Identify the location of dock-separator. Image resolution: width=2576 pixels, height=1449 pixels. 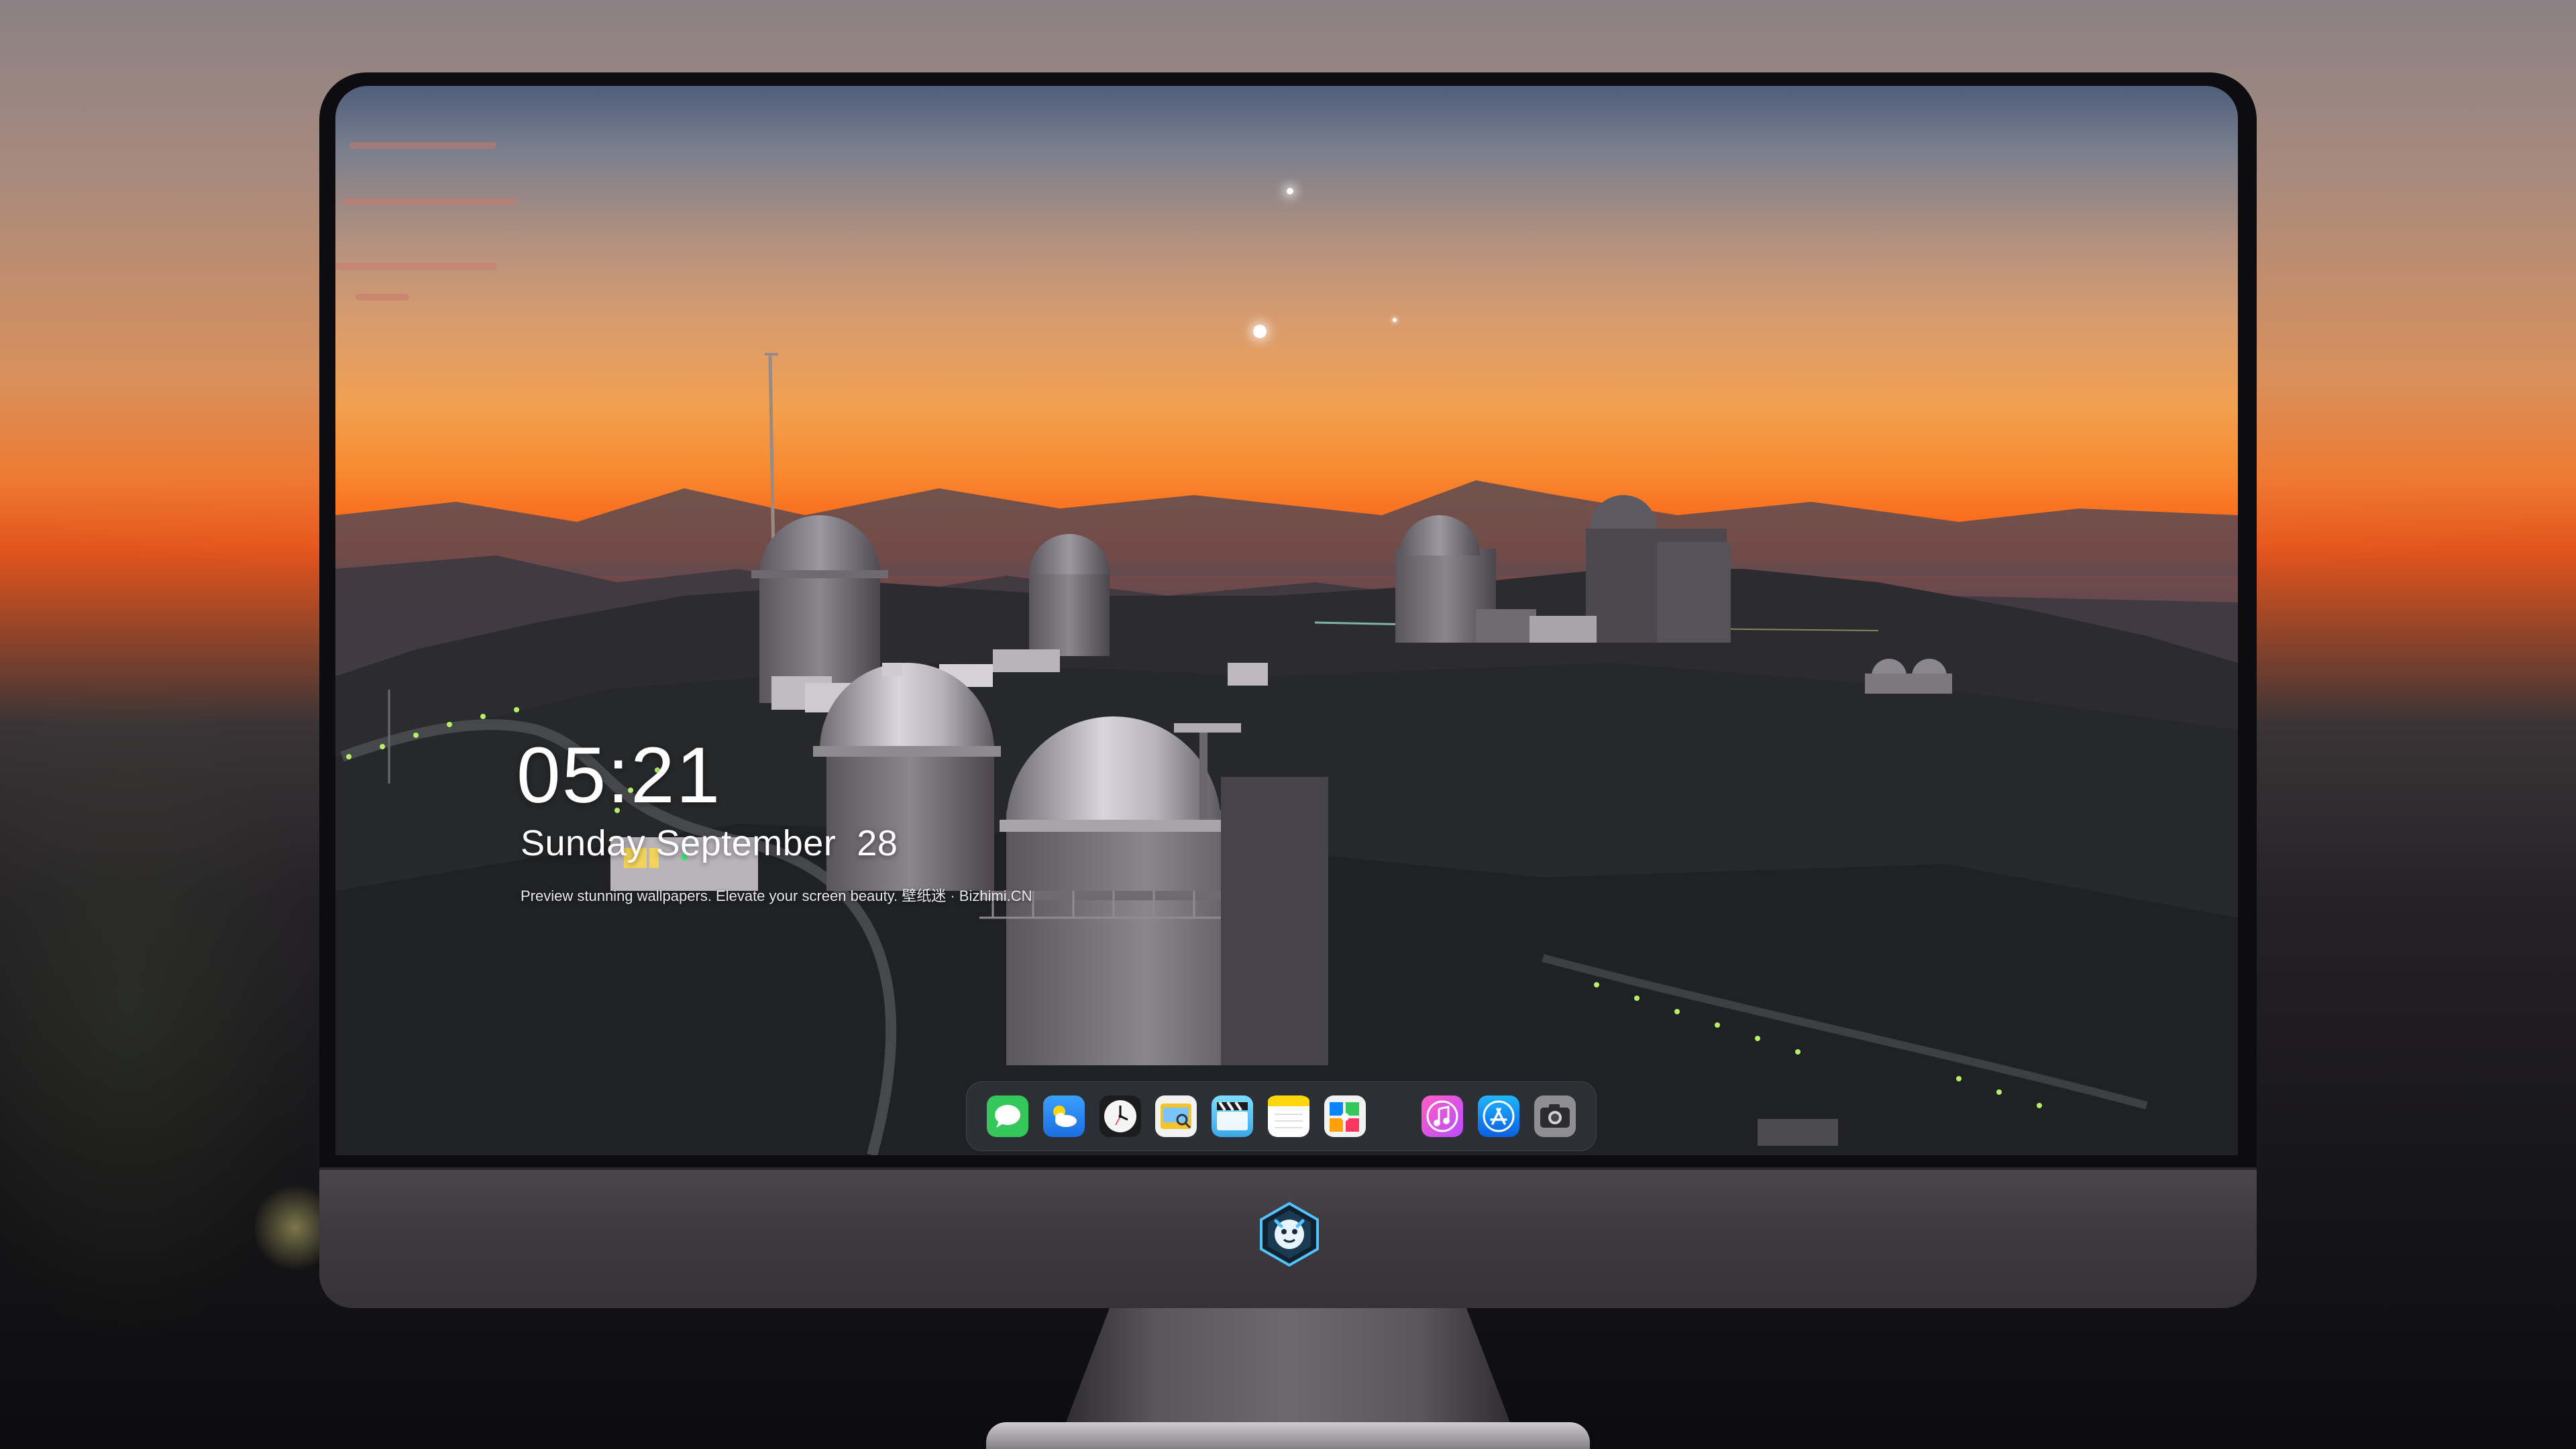
(1394, 1116).